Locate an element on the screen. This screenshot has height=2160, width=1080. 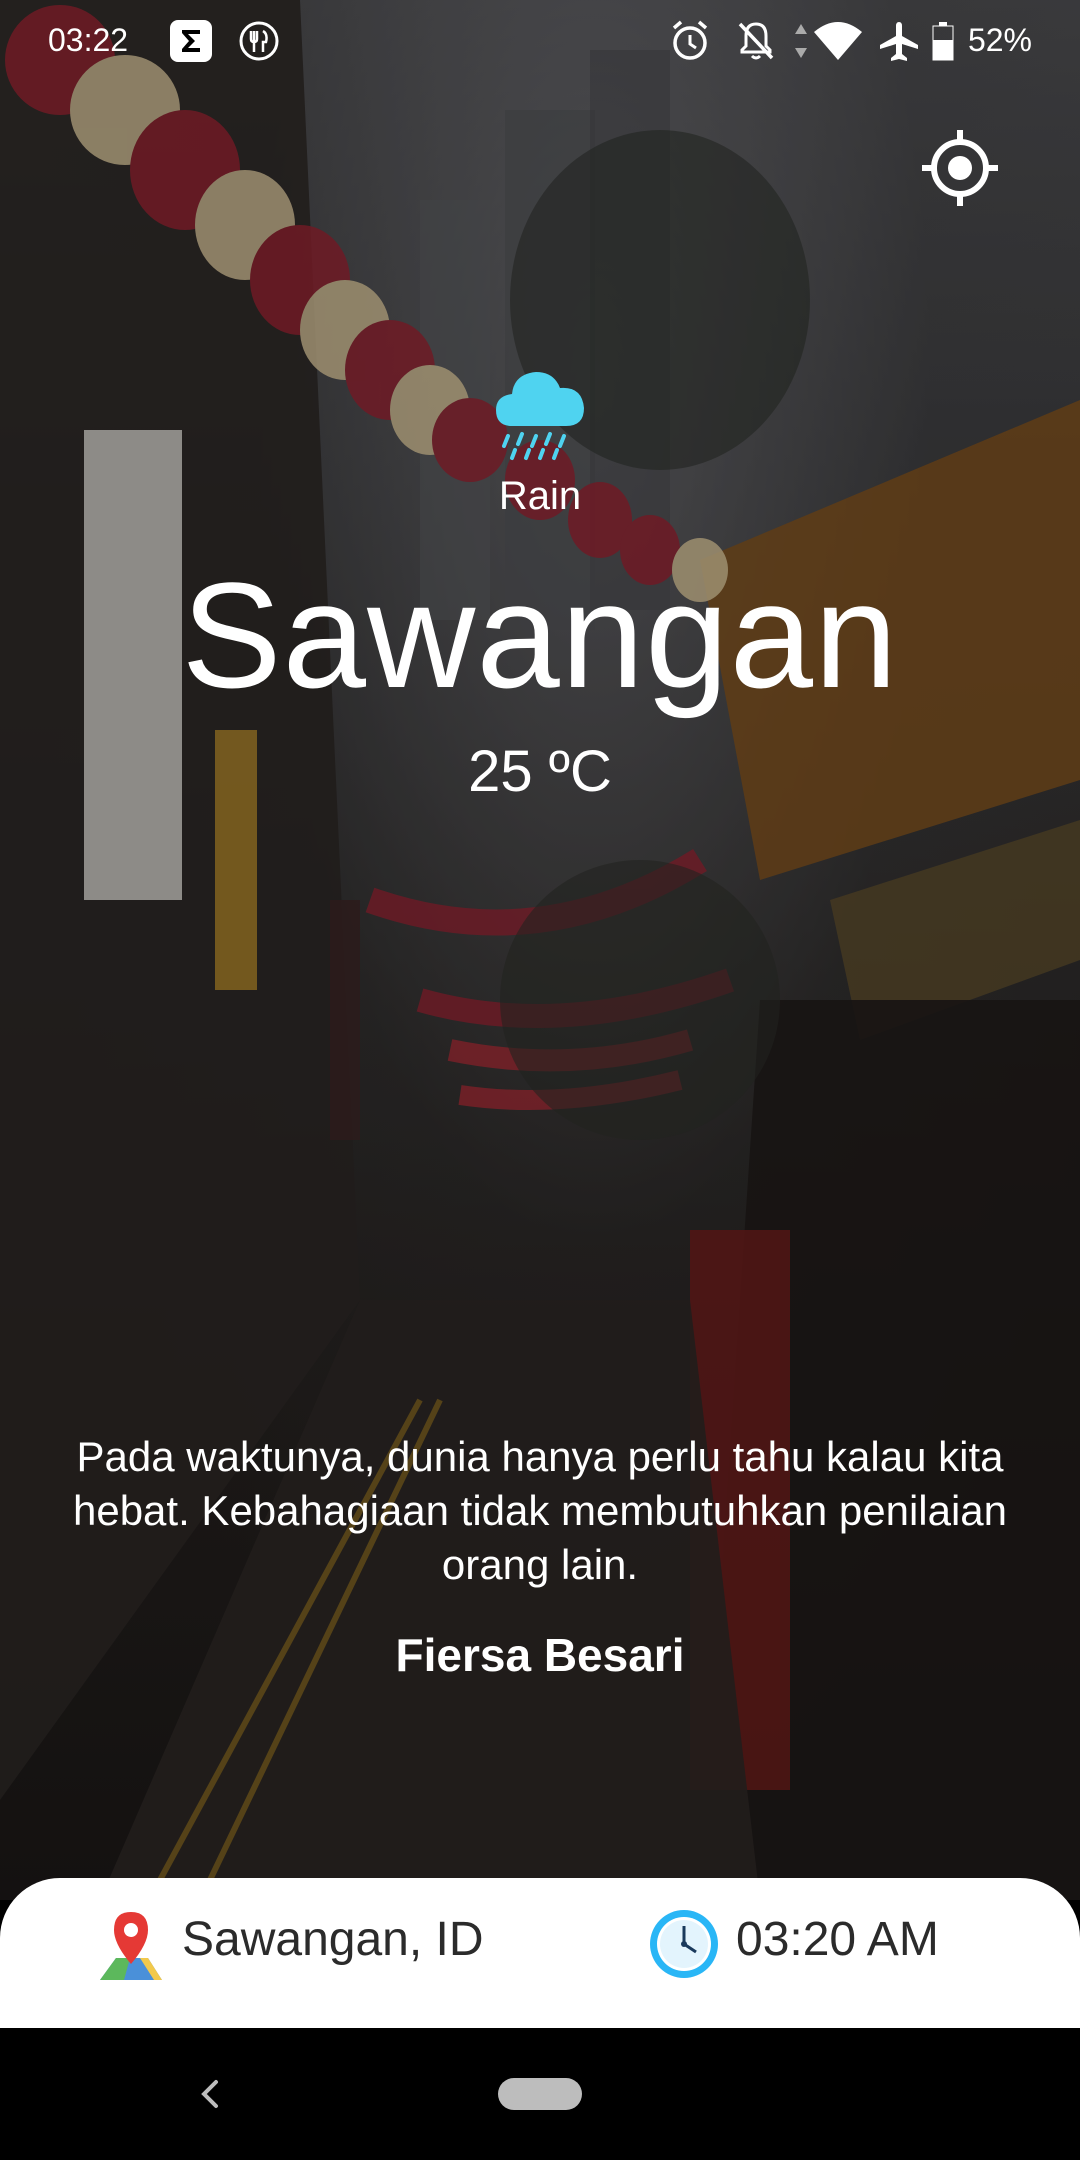
rain-cloud-icon is located at coordinates (540, 414).